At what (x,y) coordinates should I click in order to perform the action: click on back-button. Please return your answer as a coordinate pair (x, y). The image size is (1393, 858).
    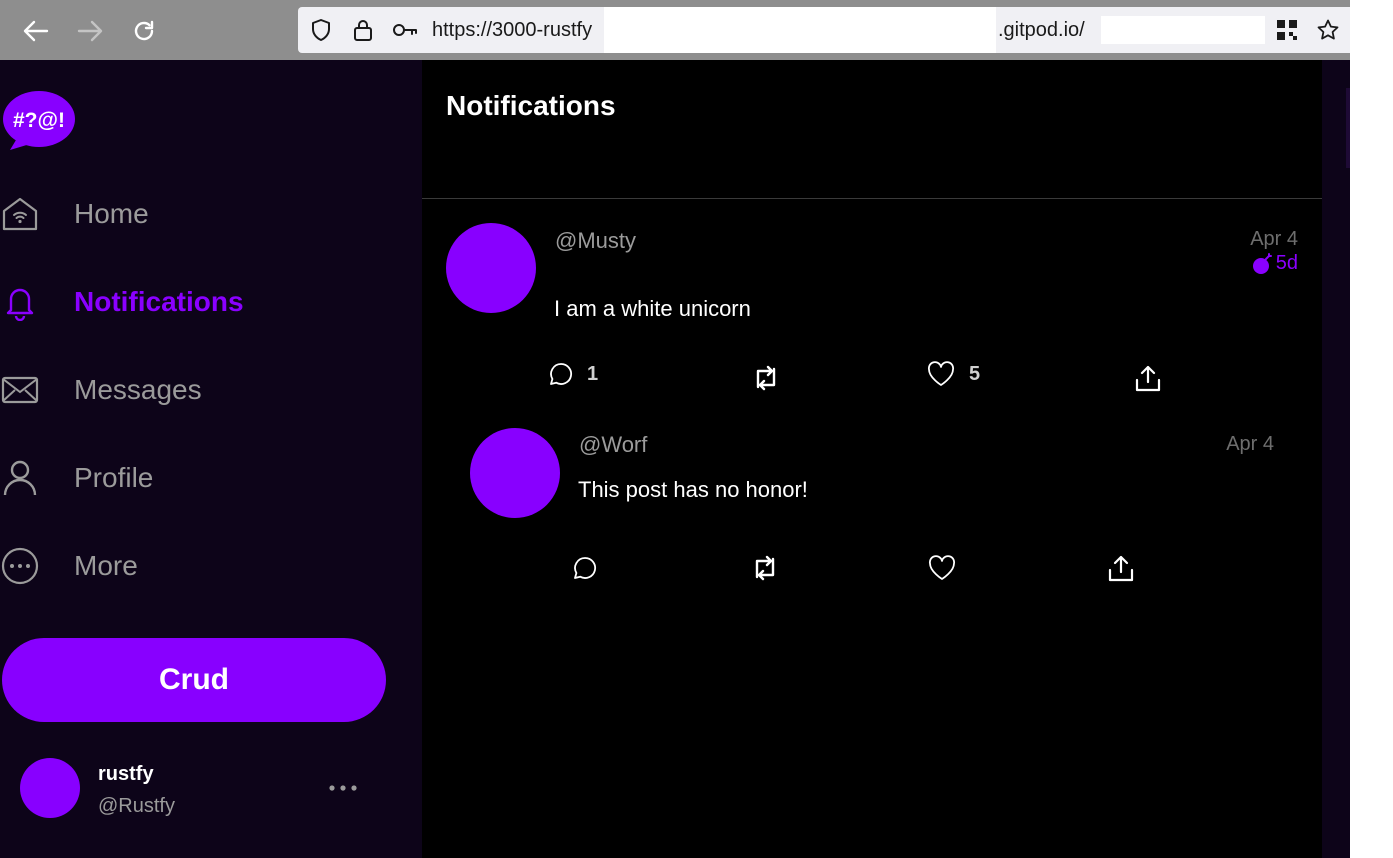
    Looking at the image, I should click on (36, 31).